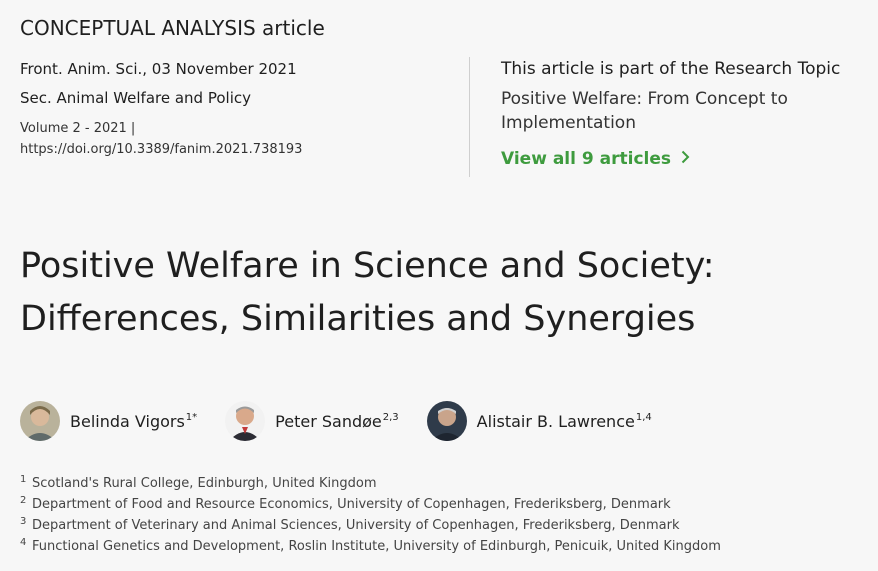 This screenshot has width=878, height=571. I want to click on author-belinda-vigors: Belinda Vigors1*, so click(108, 421).